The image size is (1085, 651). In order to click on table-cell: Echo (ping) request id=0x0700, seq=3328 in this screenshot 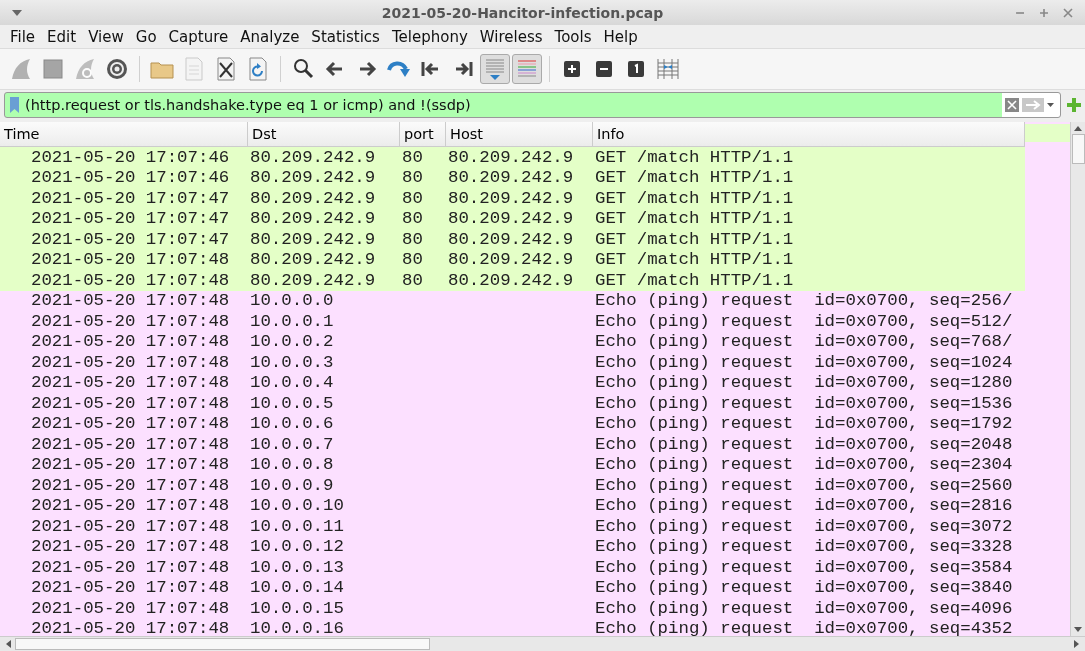, I will do `click(804, 547)`.